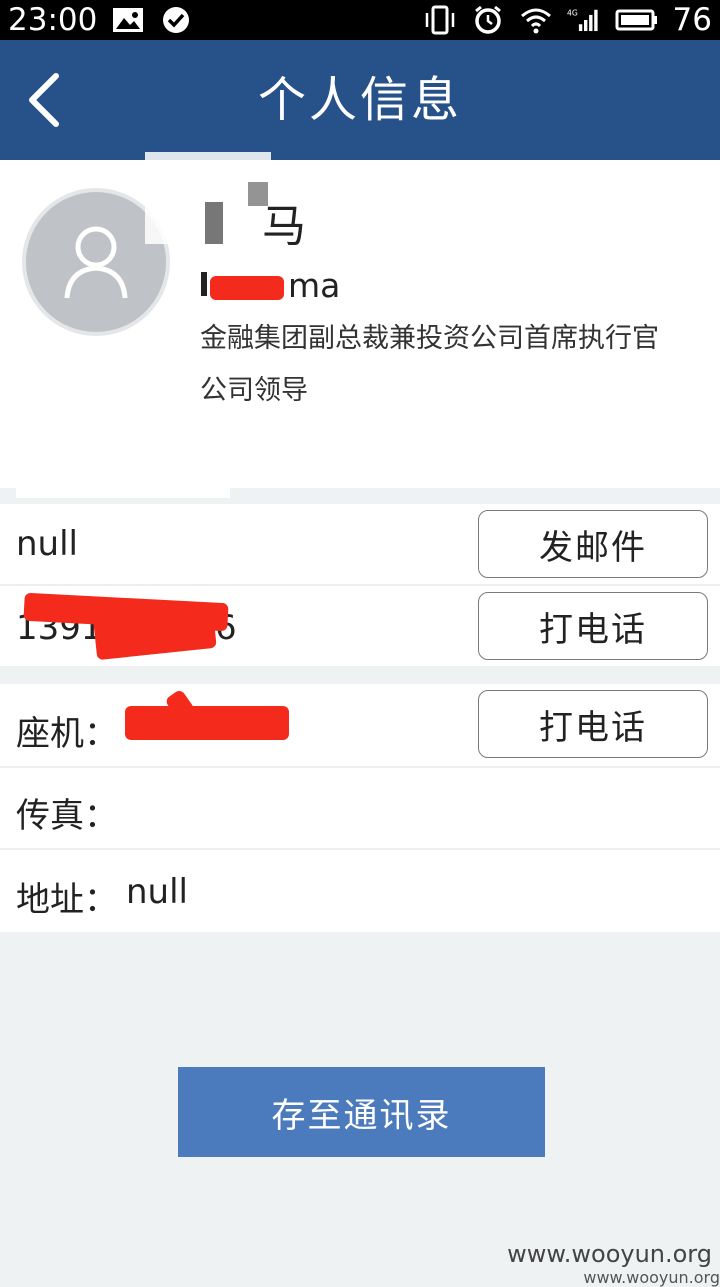 The image size is (720, 1287). What do you see at coordinates (96, 262) in the screenshot?
I see `user-icon` at bounding box center [96, 262].